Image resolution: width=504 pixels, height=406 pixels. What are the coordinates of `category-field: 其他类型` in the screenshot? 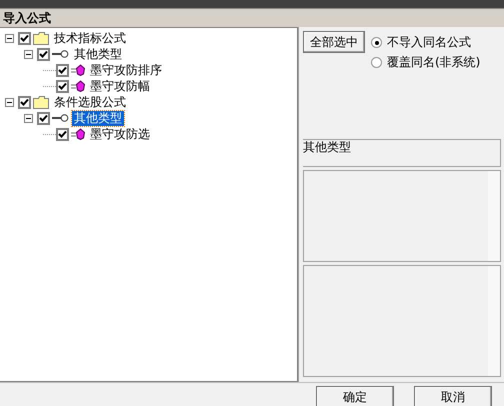 It's located at (402, 153).